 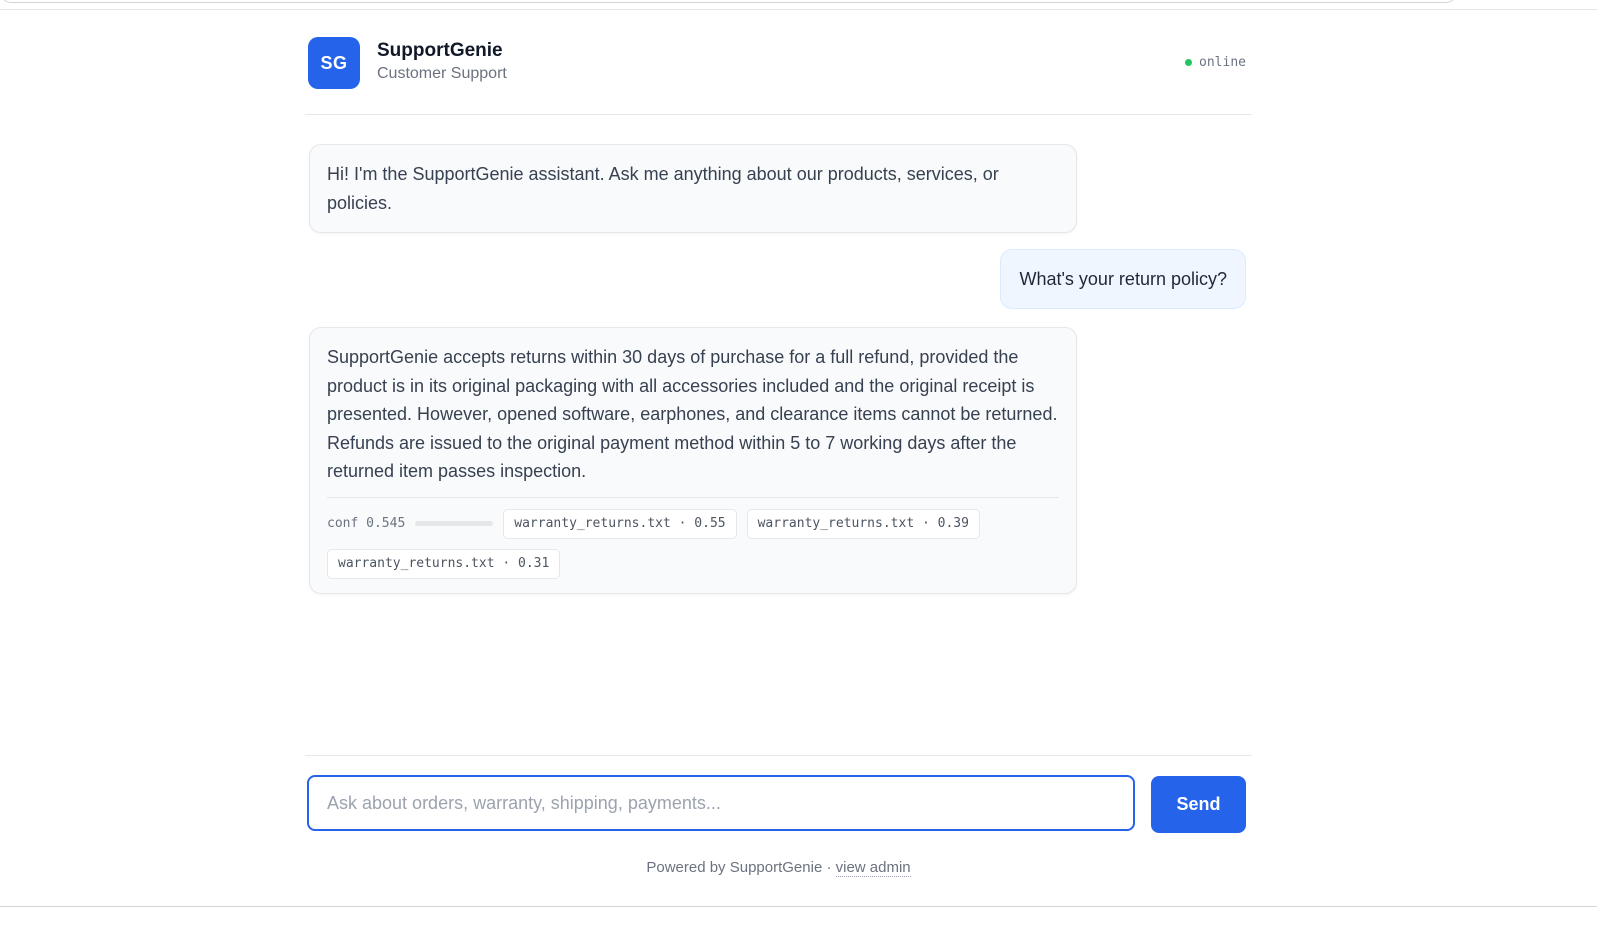 What do you see at coordinates (863, 523) in the screenshot?
I see `source-chip: warranty_returns.txt · 0.39` at bounding box center [863, 523].